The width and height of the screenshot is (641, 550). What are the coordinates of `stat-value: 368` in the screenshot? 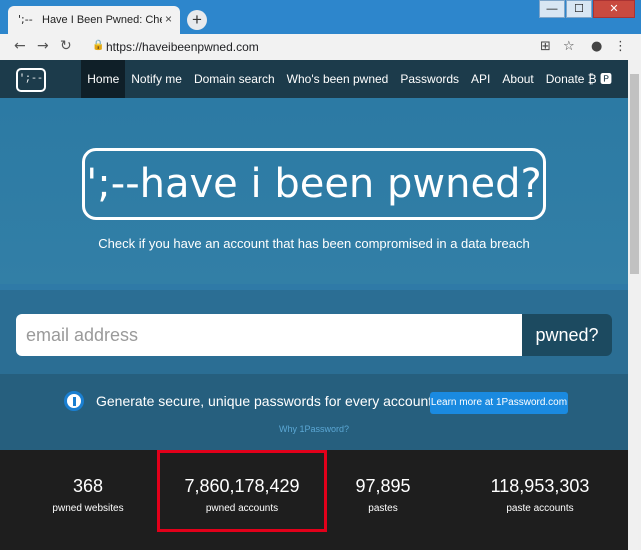 It's located at (88, 486).